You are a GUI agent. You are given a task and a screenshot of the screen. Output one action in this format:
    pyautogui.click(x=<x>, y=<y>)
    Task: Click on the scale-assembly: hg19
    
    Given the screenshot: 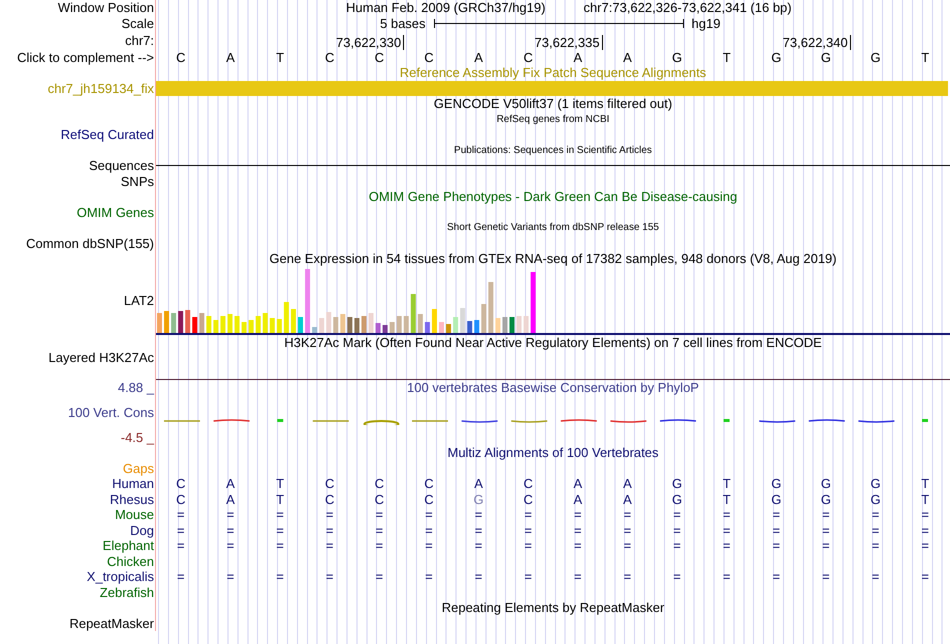 What is the action you would take?
    pyautogui.click(x=706, y=23)
    